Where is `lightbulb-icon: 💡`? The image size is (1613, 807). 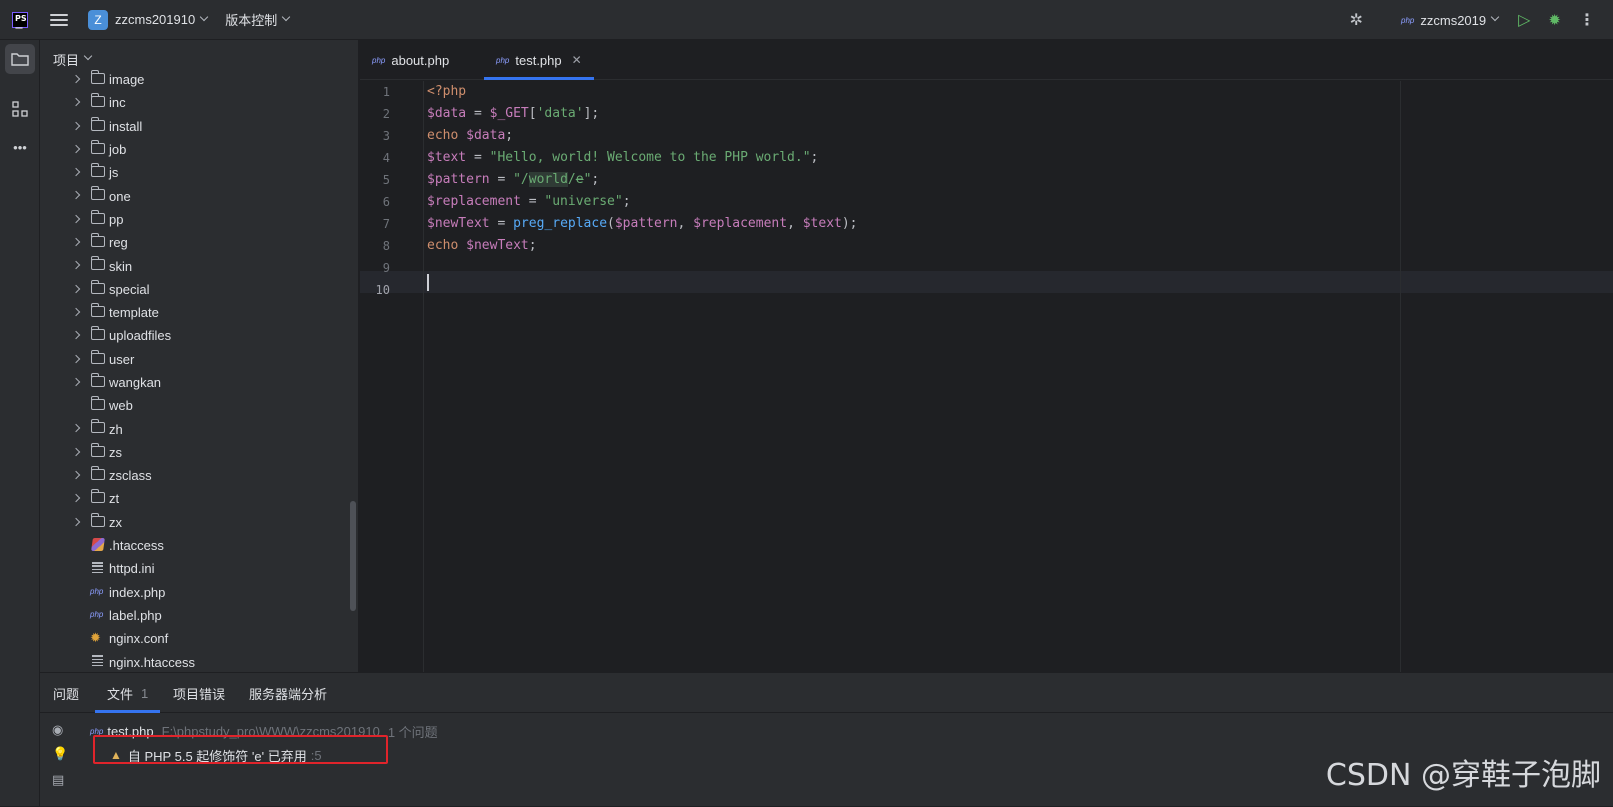
lightbulb-icon: 💡 is located at coordinates (60, 754).